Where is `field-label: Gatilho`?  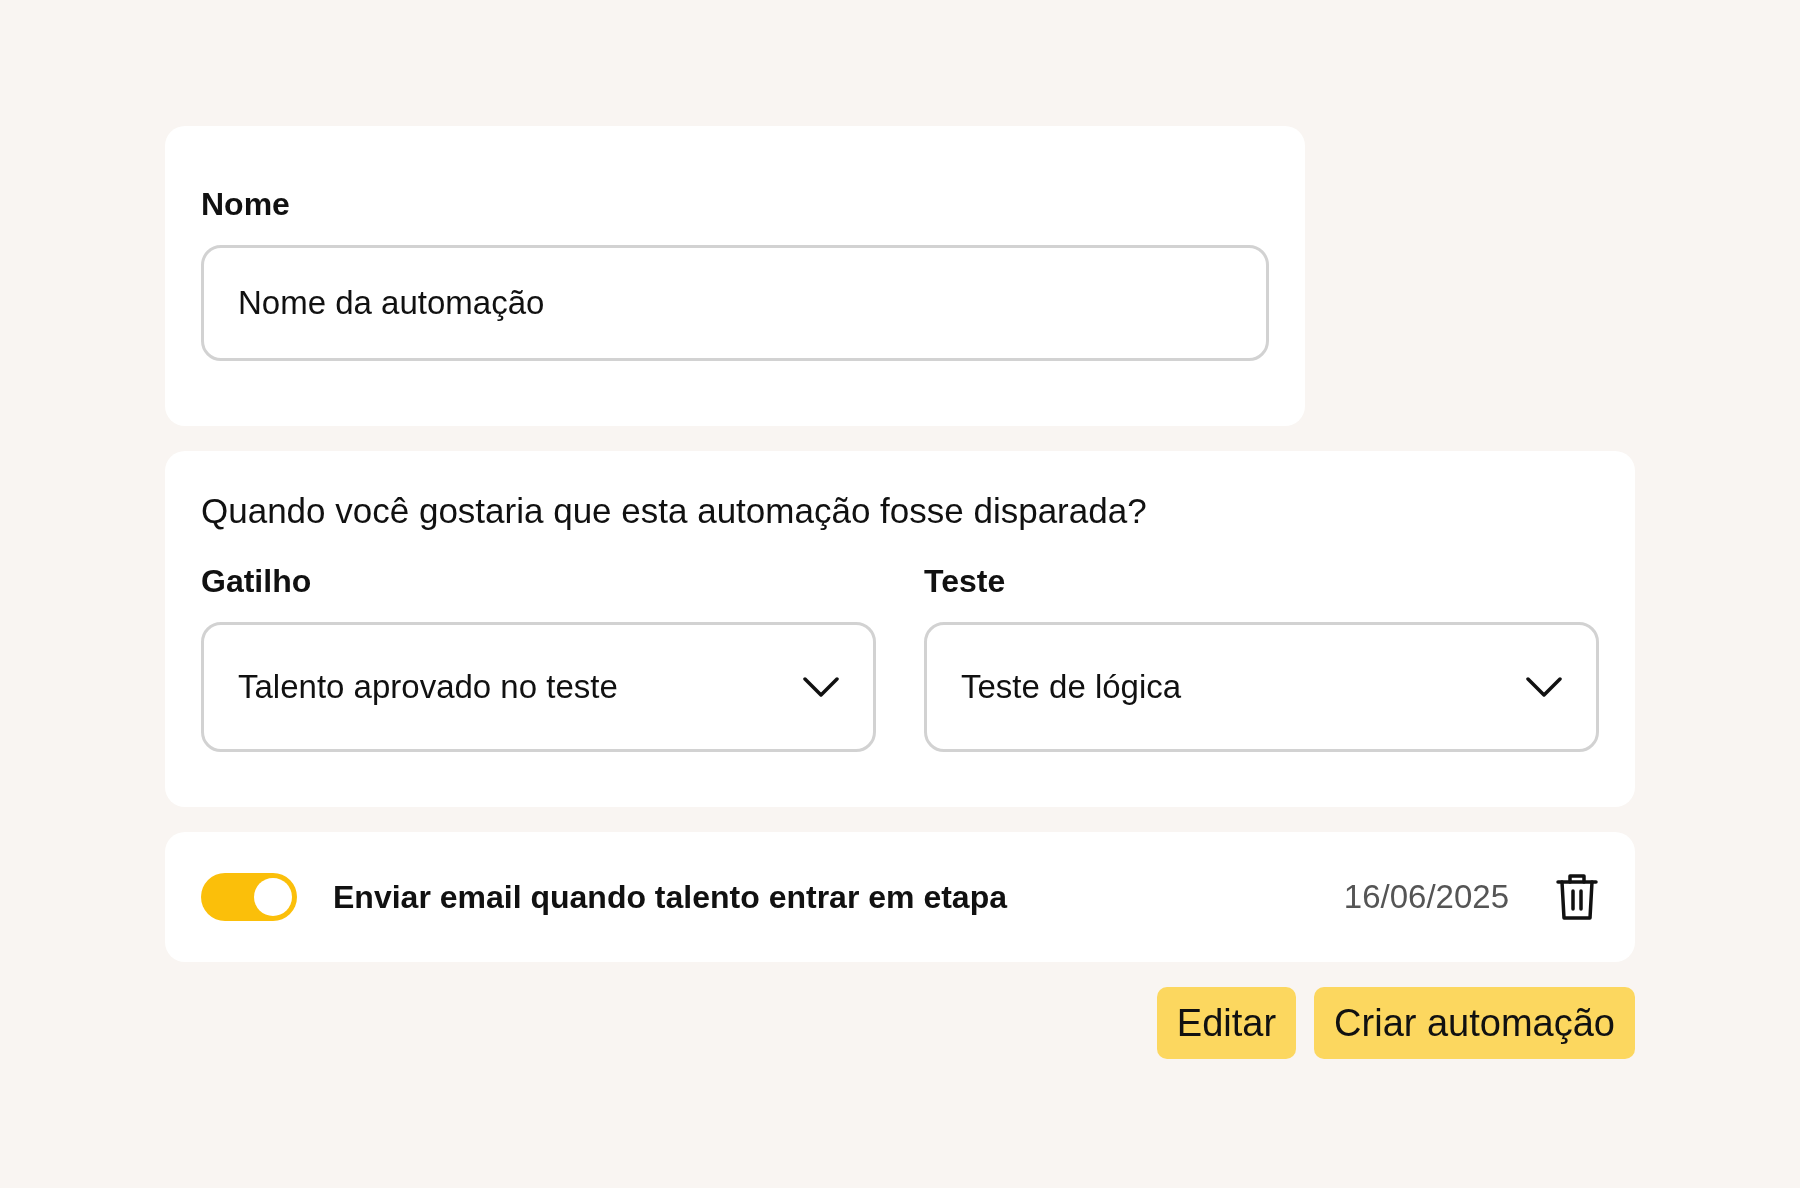 field-label: Gatilho is located at coordinates (256, 581).